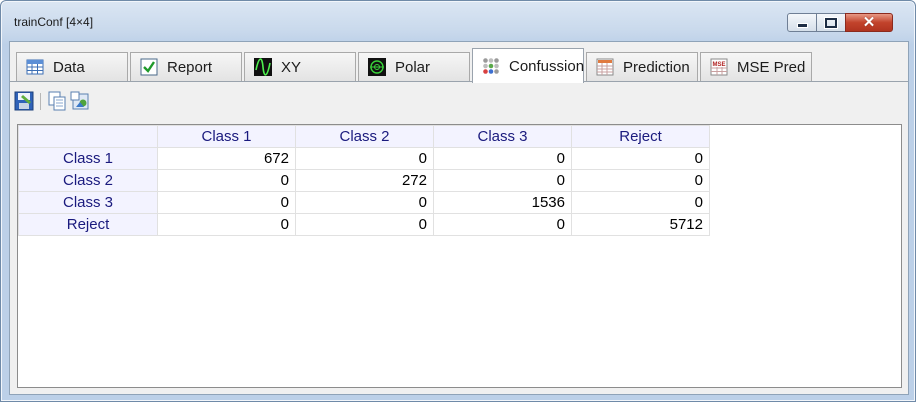 The width and height of the screenshot is (916, 402). I want to click on grid-table-icon, so click(605, 67).